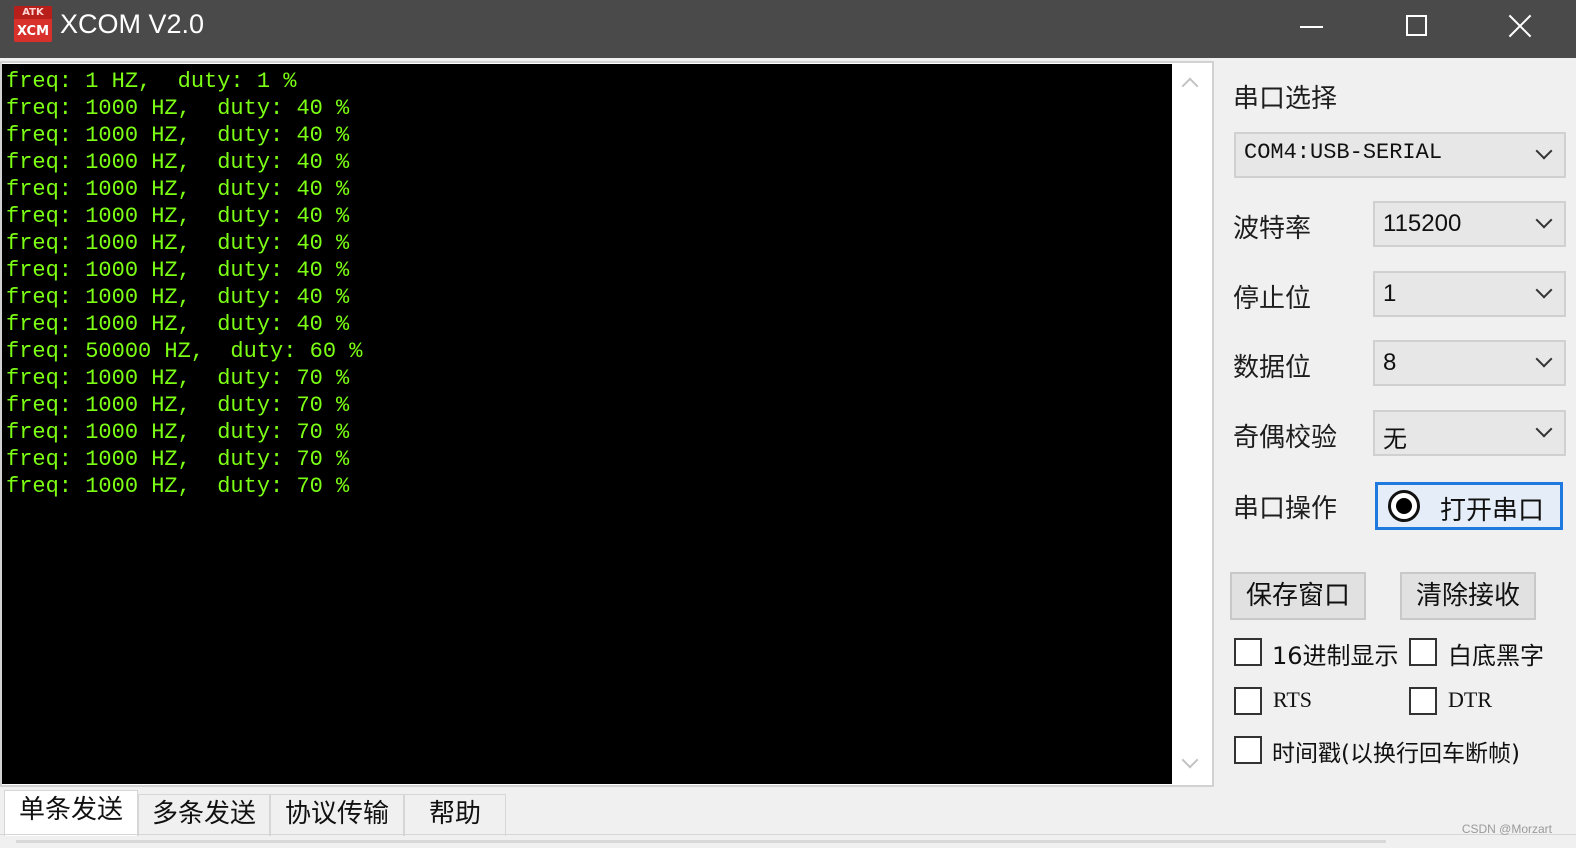  I want to click on baud-rate-select: 115200, so click(1469, 224).